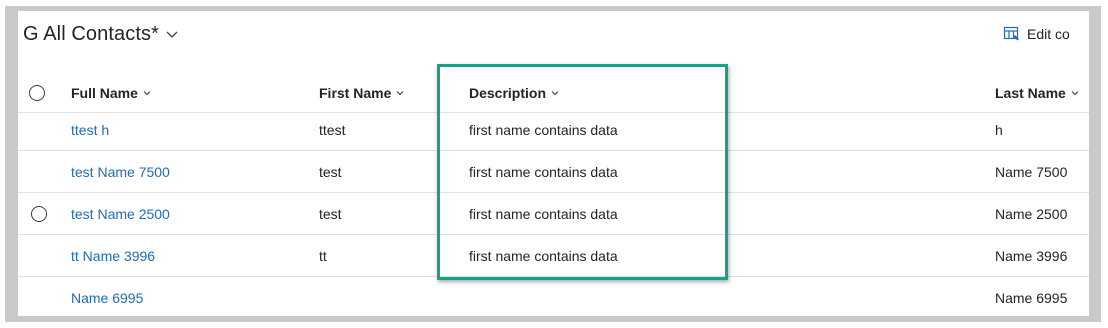 This screenshot has height=328, width=1108. Describe the element at coordinates (1030, 93) in the screenshot. I see `column-header-label: Last Name` at that location.